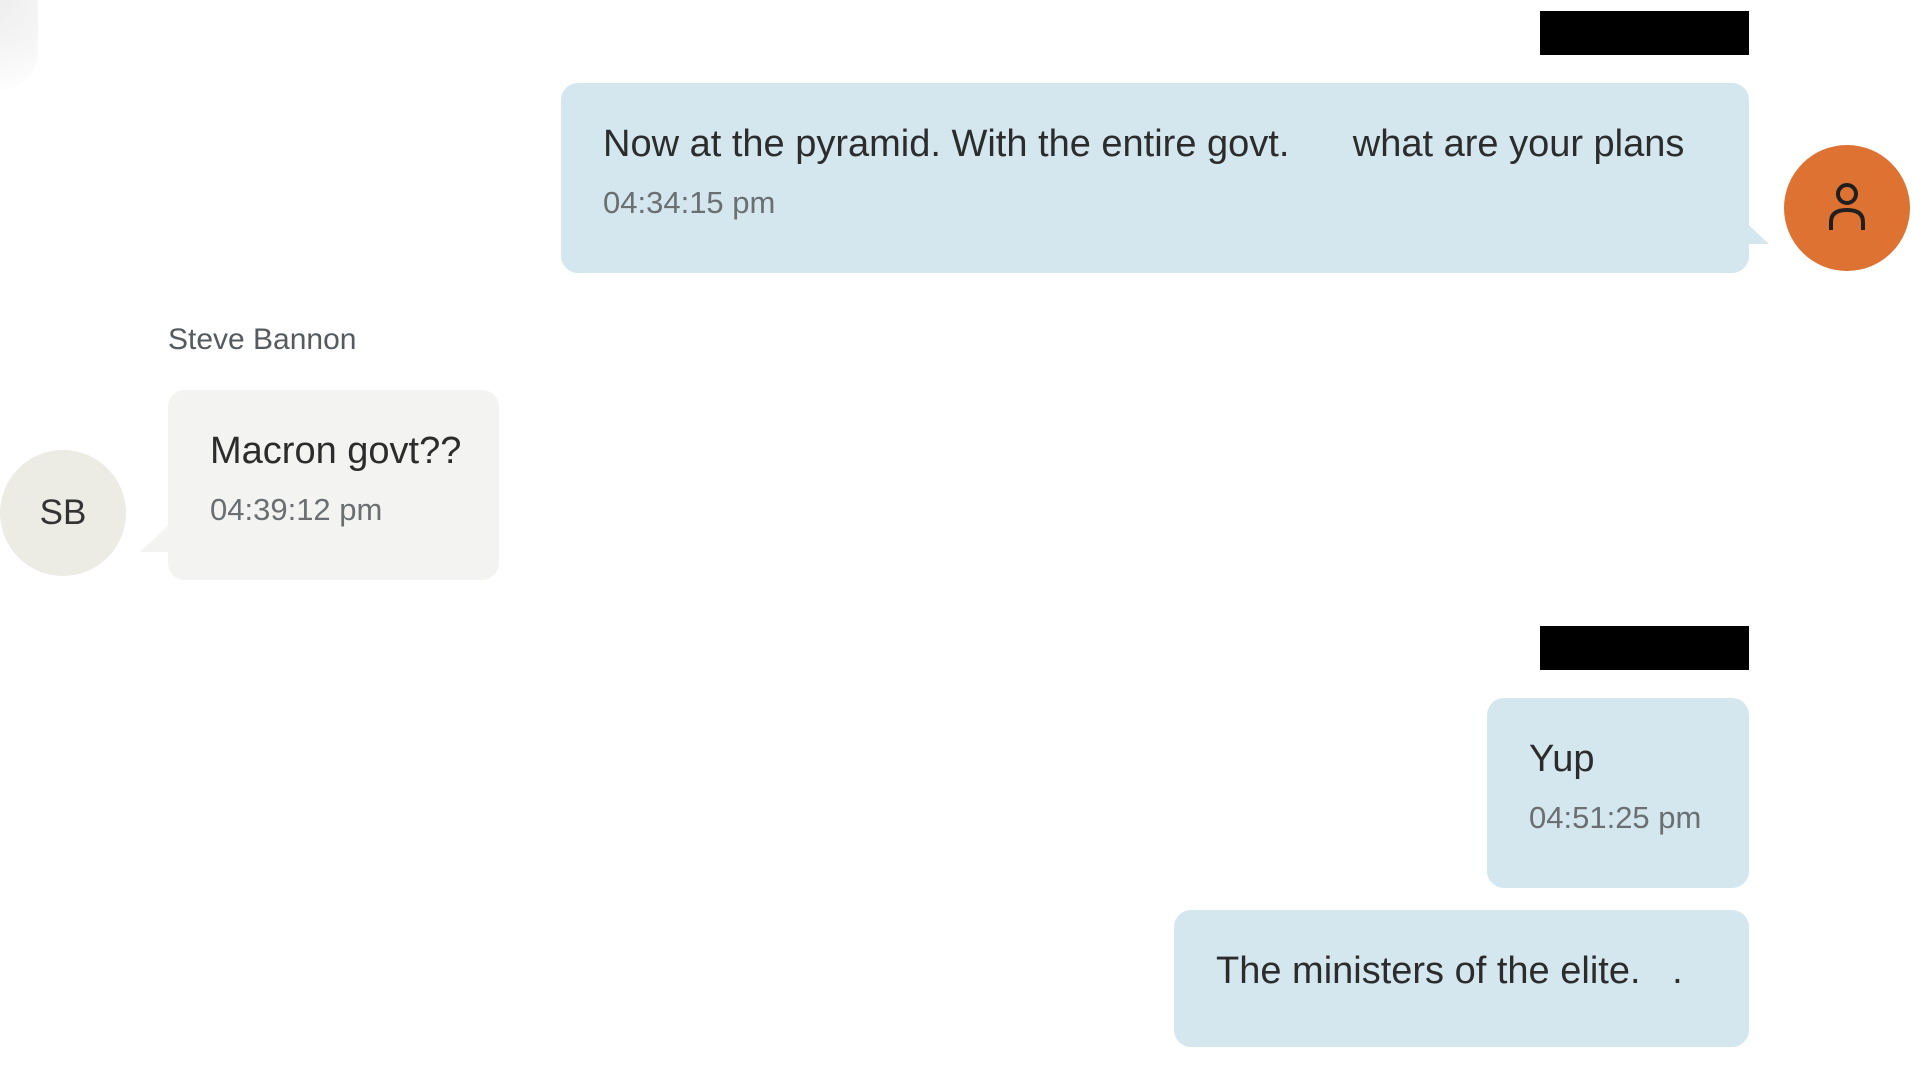 This screenshot has height=1069, width=1920. What do you see at coordinates (296, 509) in the screenshot?
I see `message-timestamp: 04:39:12 pm` at bounding box center [296, 509].